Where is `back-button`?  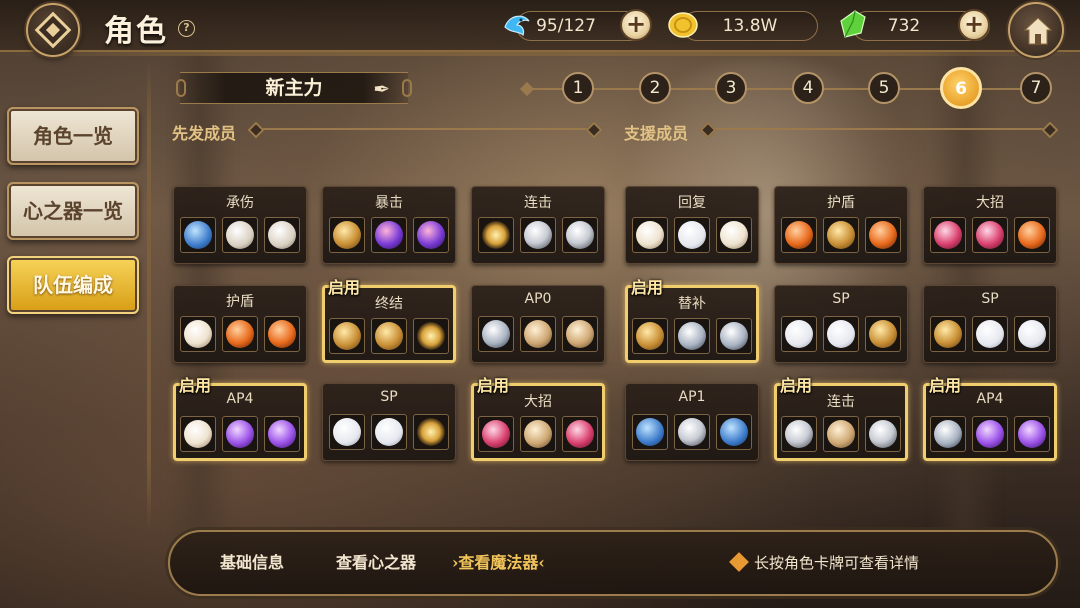
back-button is located at coordinates (53, 30).